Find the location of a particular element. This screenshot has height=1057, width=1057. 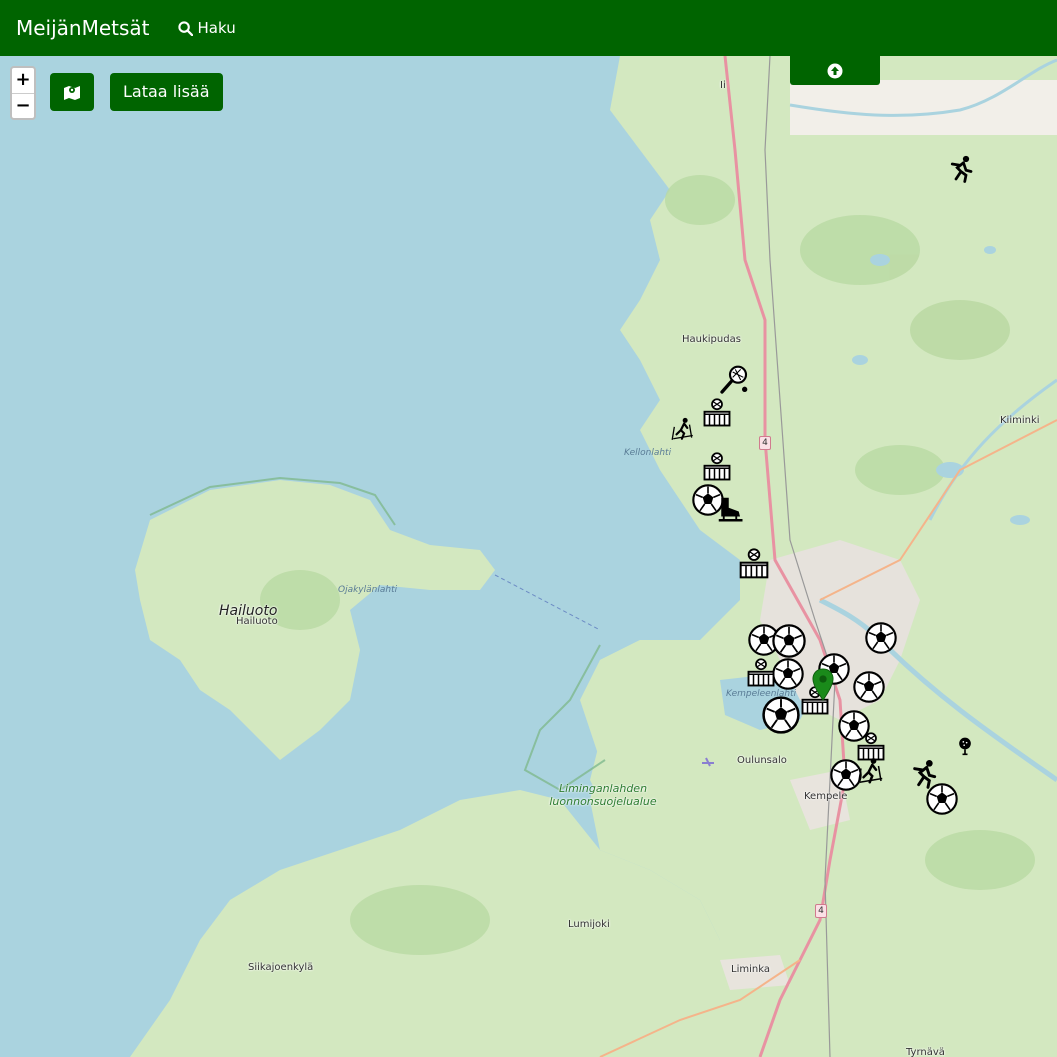

layers-button is located at coordinates (72, 92).